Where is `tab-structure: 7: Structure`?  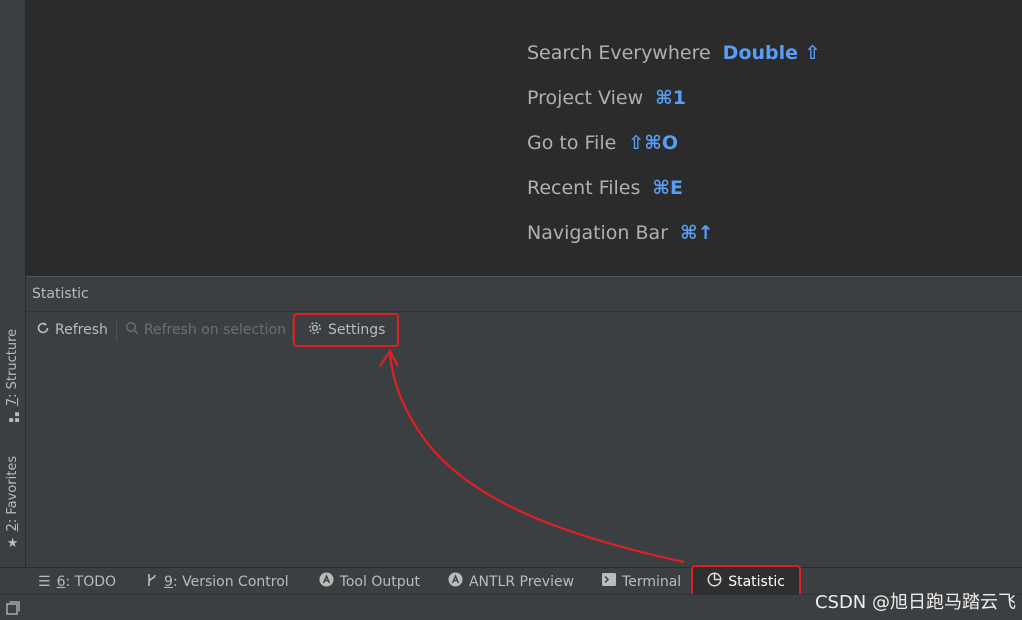 tab-structure: 7: Structure is located at coordinates (13, 375).